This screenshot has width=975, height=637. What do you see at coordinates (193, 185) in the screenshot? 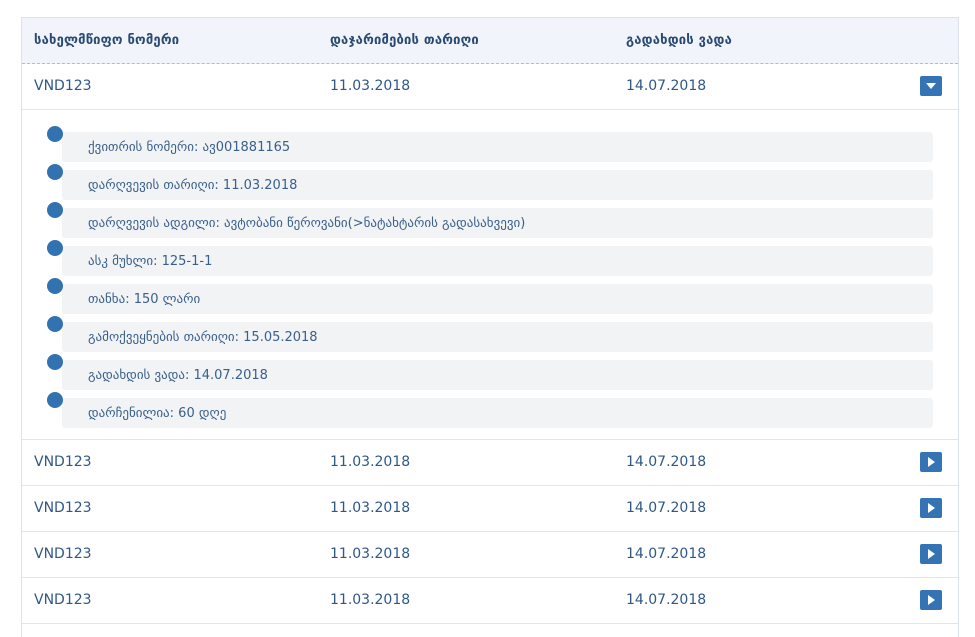
I see `detail-violation-date: დარღვევის თარიღი: 11.03.2018` at bounding box center [193, 185].